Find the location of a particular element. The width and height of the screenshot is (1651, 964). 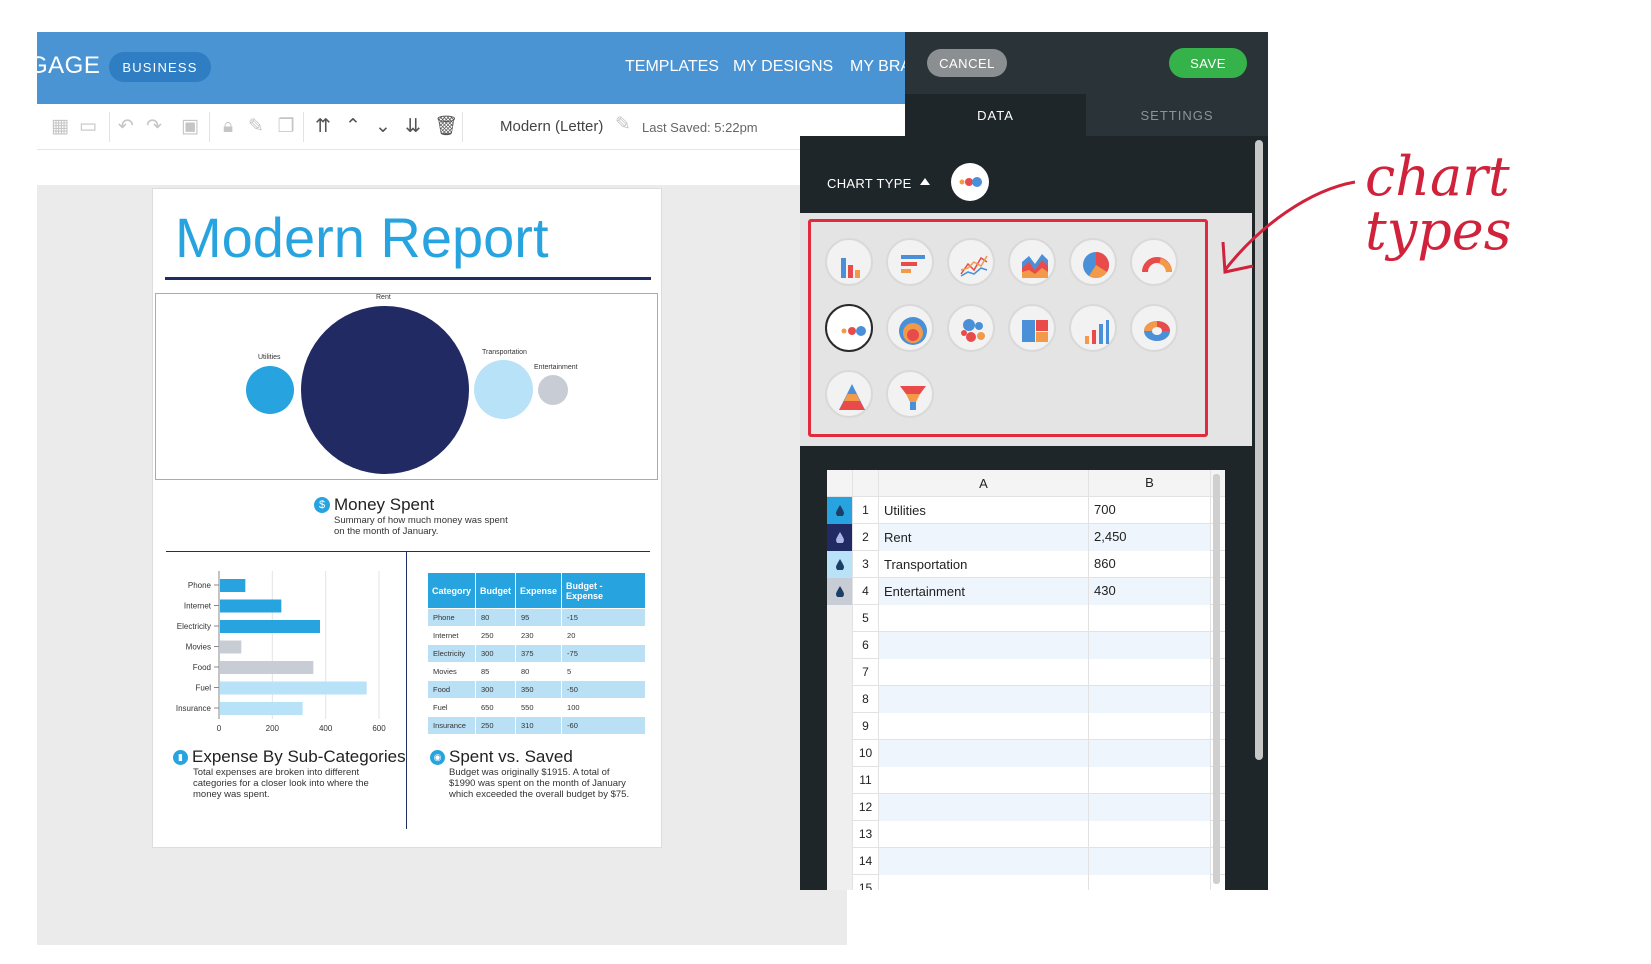

sheet-row: 13 is located at coordinates (1026, 834).